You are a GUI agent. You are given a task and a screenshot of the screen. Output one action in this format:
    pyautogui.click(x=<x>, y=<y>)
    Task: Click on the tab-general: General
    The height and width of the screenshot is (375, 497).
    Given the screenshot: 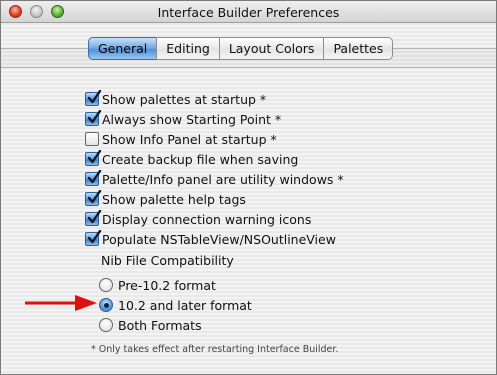 What is the action you would take?
    pyautogui.click(x=123, y=48)
    